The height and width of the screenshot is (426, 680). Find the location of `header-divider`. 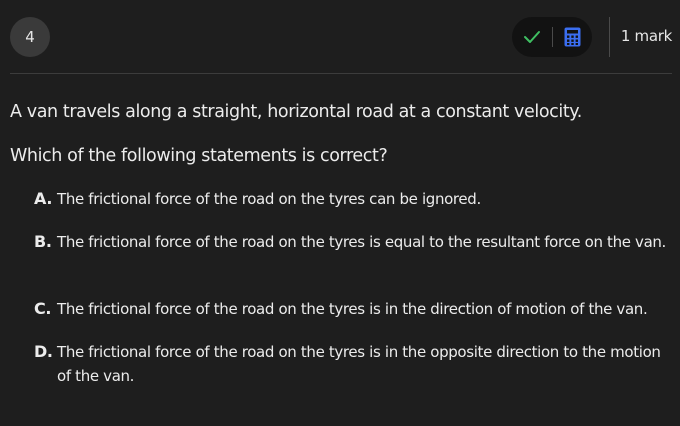

header-divider is located at coordinates (609, 37).